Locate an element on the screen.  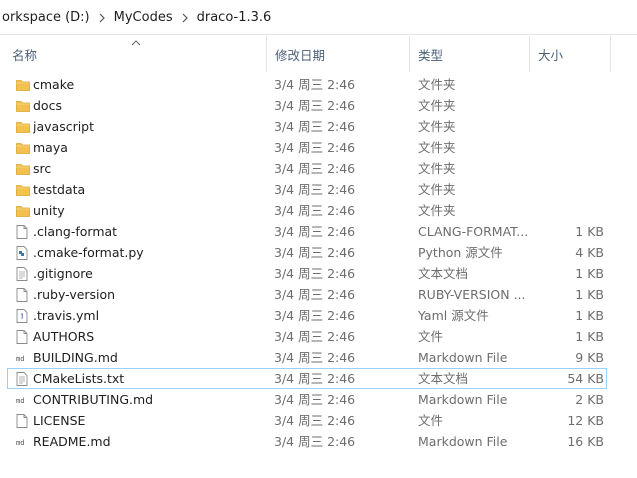
file-row: testdata 3/4 周三 2:46 文件夹 is located at coordinates (307, 189).